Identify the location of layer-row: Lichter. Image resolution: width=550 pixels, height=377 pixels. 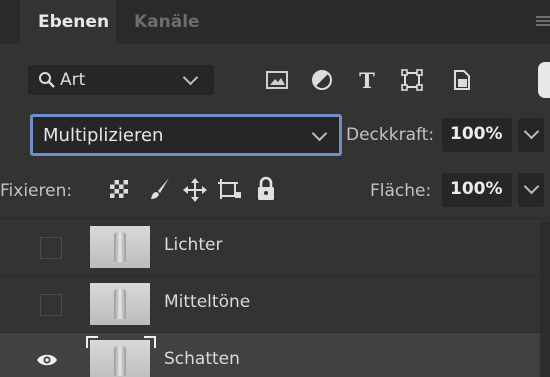
(275, 247).